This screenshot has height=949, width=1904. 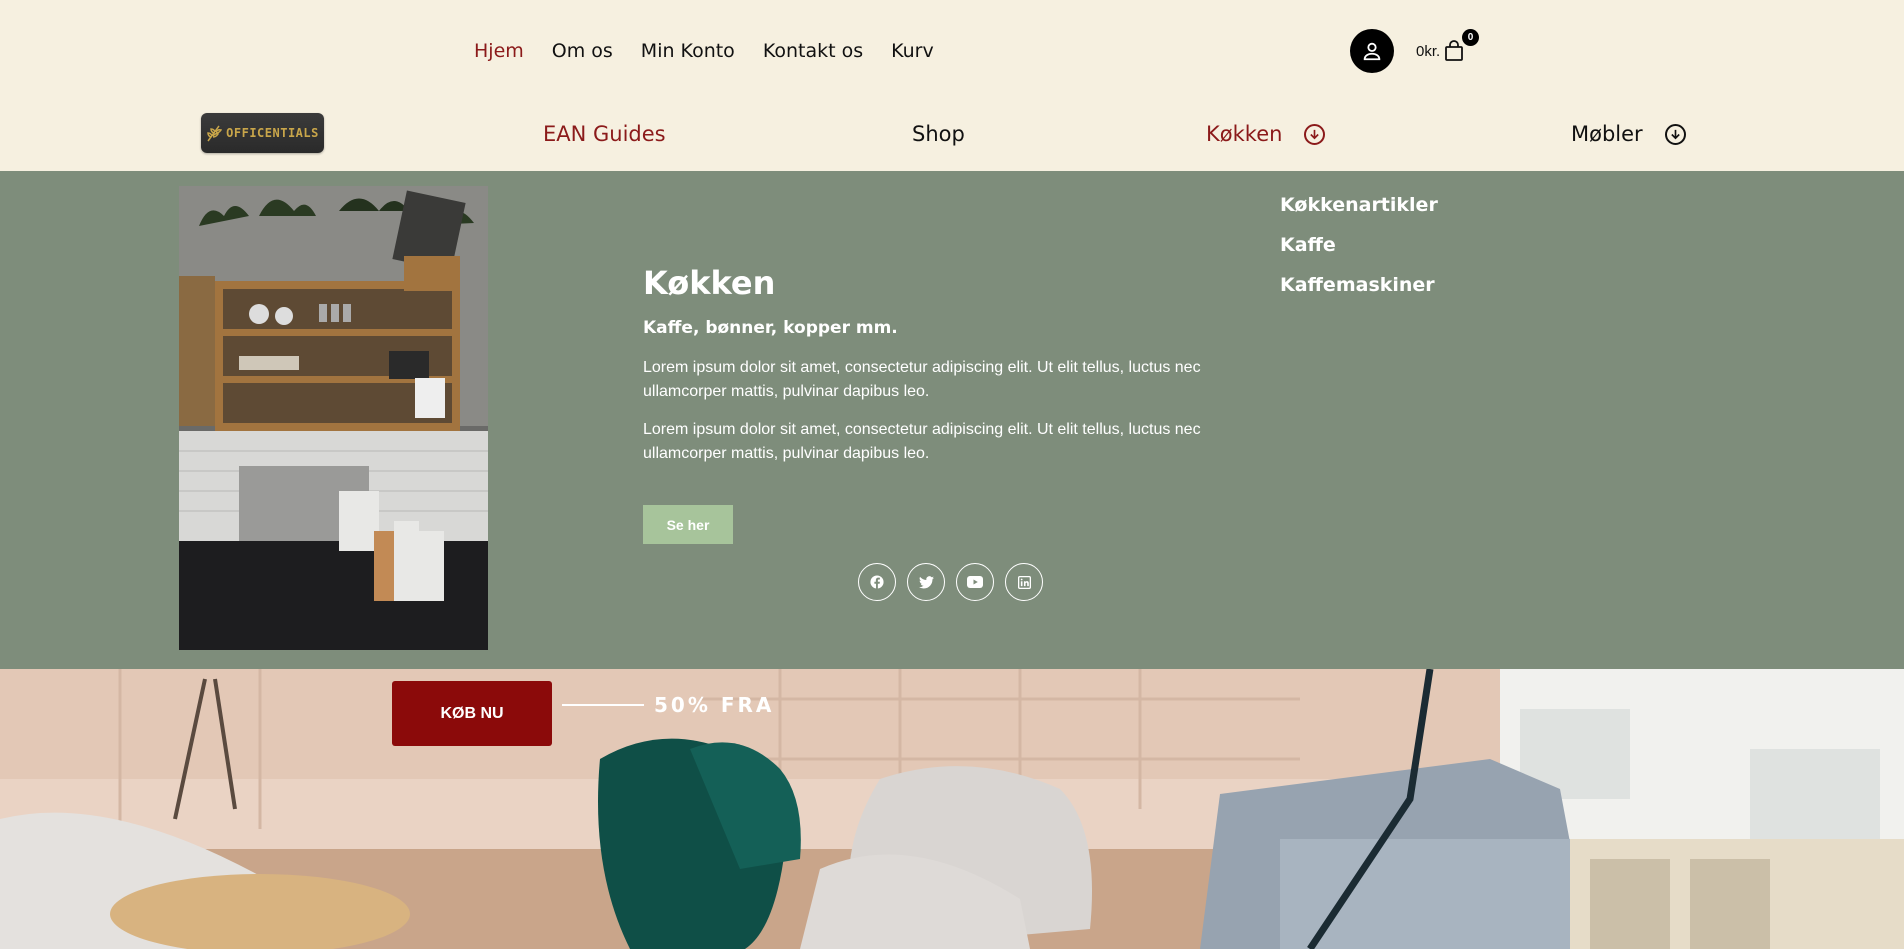 I want to click on nav-mobler-label: Møbler, so click(x=1607, y=134).